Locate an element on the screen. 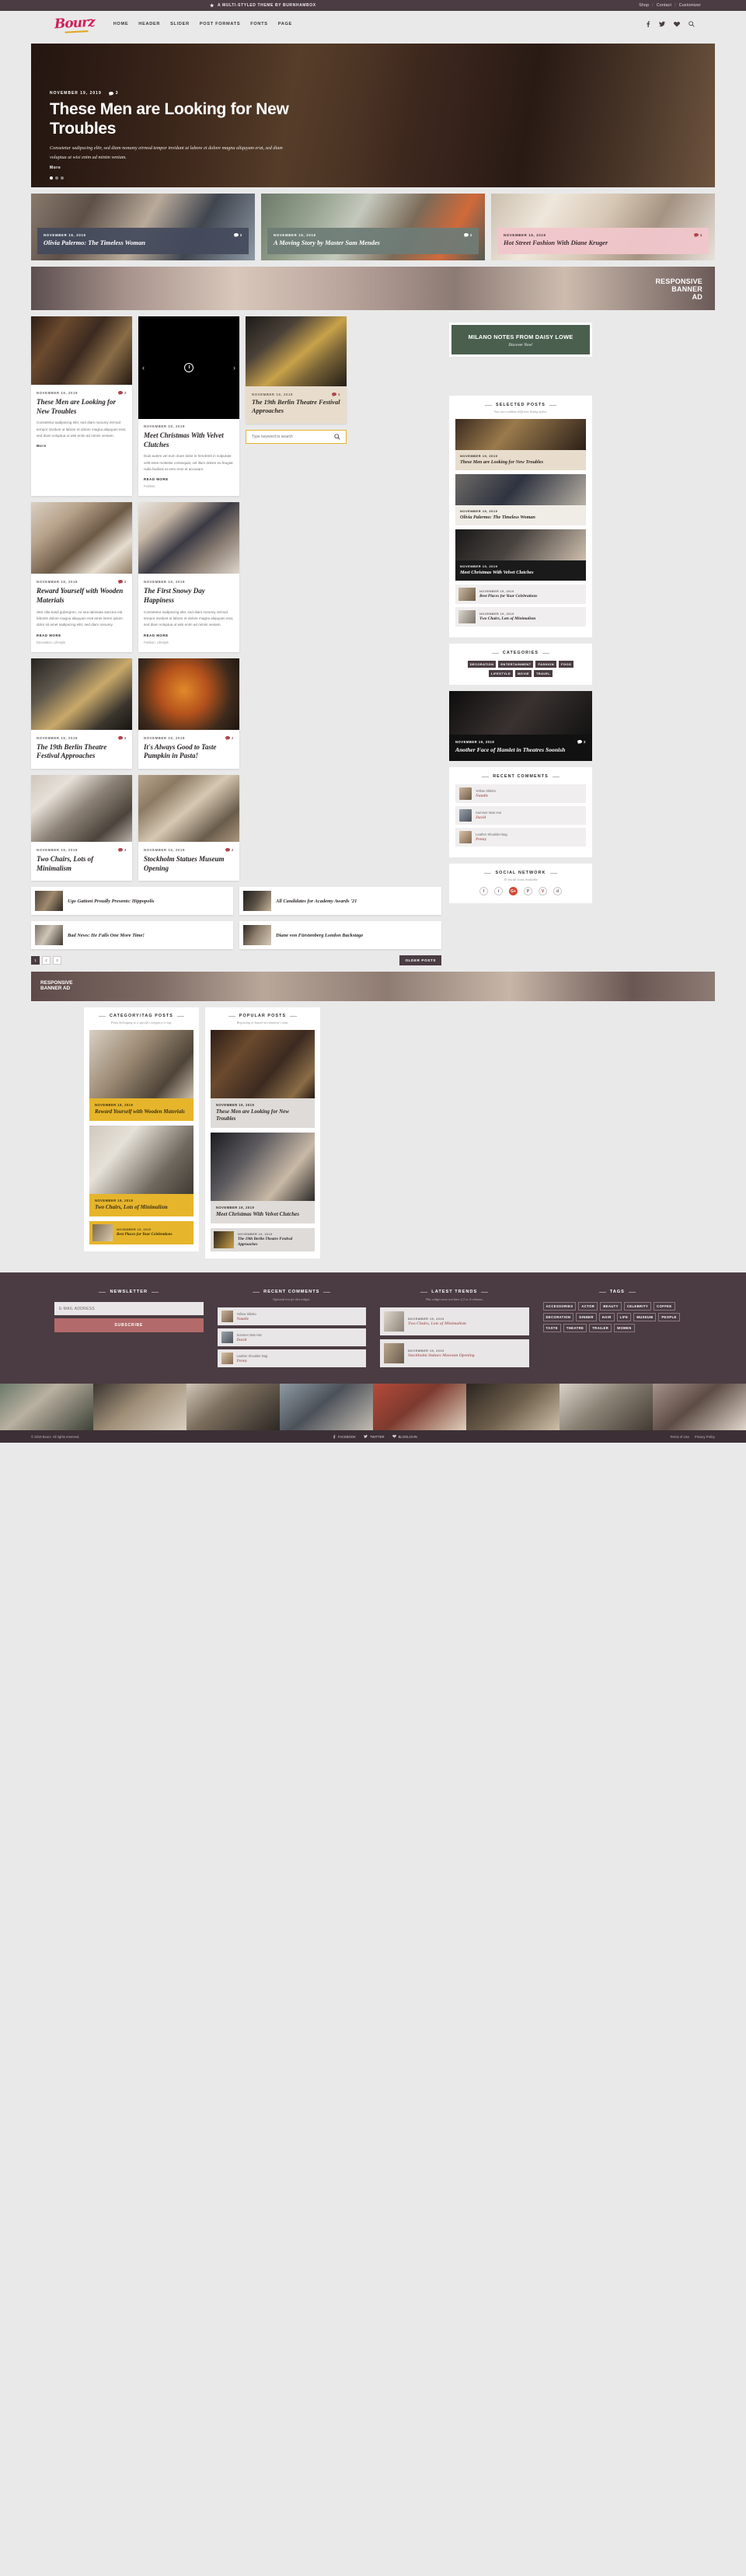 Image resolution: width=746 pixels, height=2576 pixels. search-widget is located at coordinates (296, 437).